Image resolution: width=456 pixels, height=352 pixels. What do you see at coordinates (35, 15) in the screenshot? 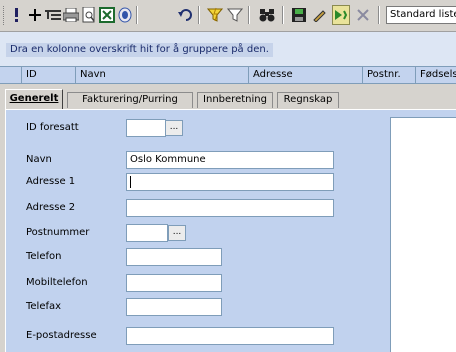
I see `add-icon` at bounding box center [35, 15].